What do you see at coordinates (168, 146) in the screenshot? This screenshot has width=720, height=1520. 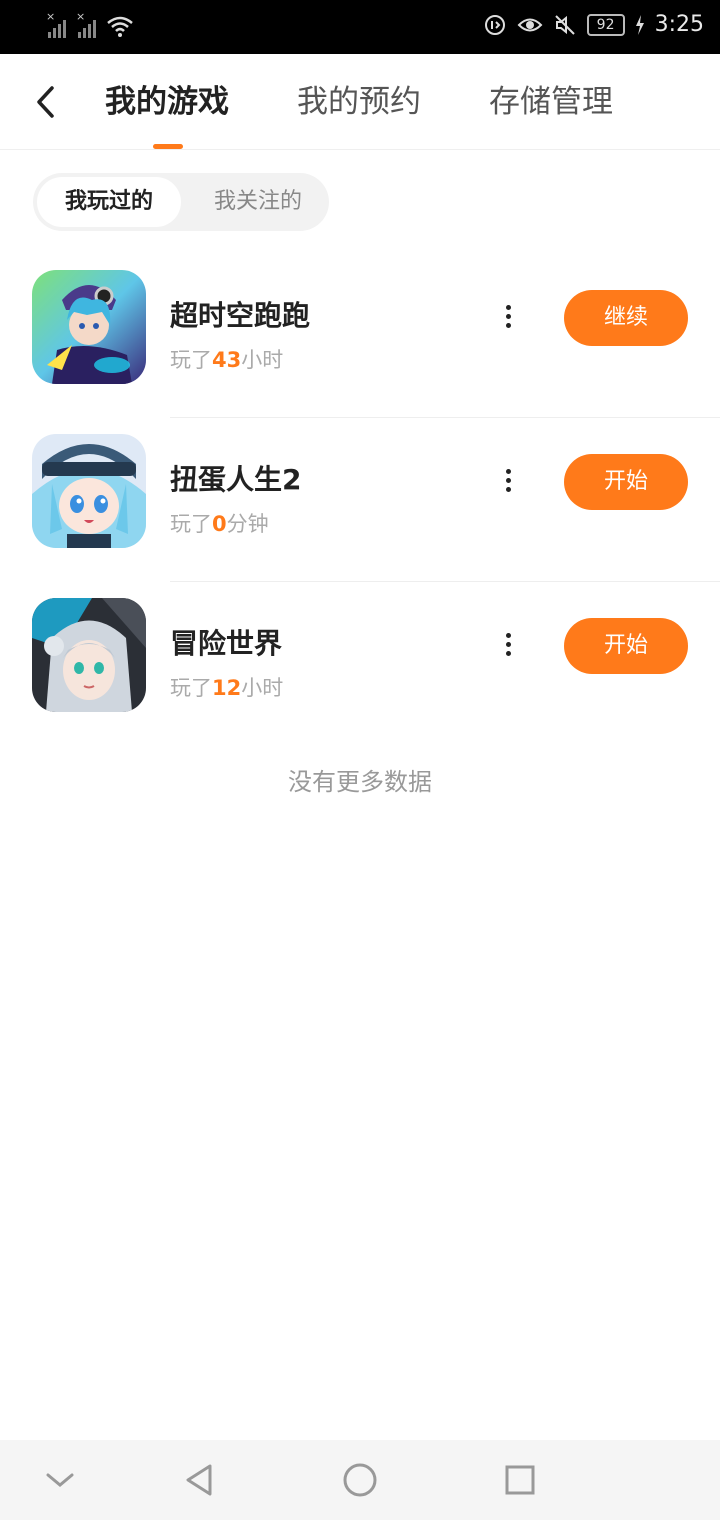 I see `active-tab-indicator` at bounding box center [168, 146].